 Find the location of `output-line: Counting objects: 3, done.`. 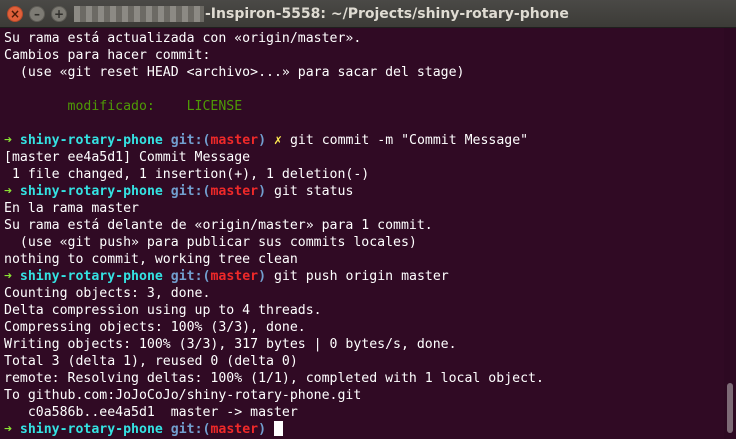

output-line: Counting objects: 3, done. is located at coordinates (107, 293).